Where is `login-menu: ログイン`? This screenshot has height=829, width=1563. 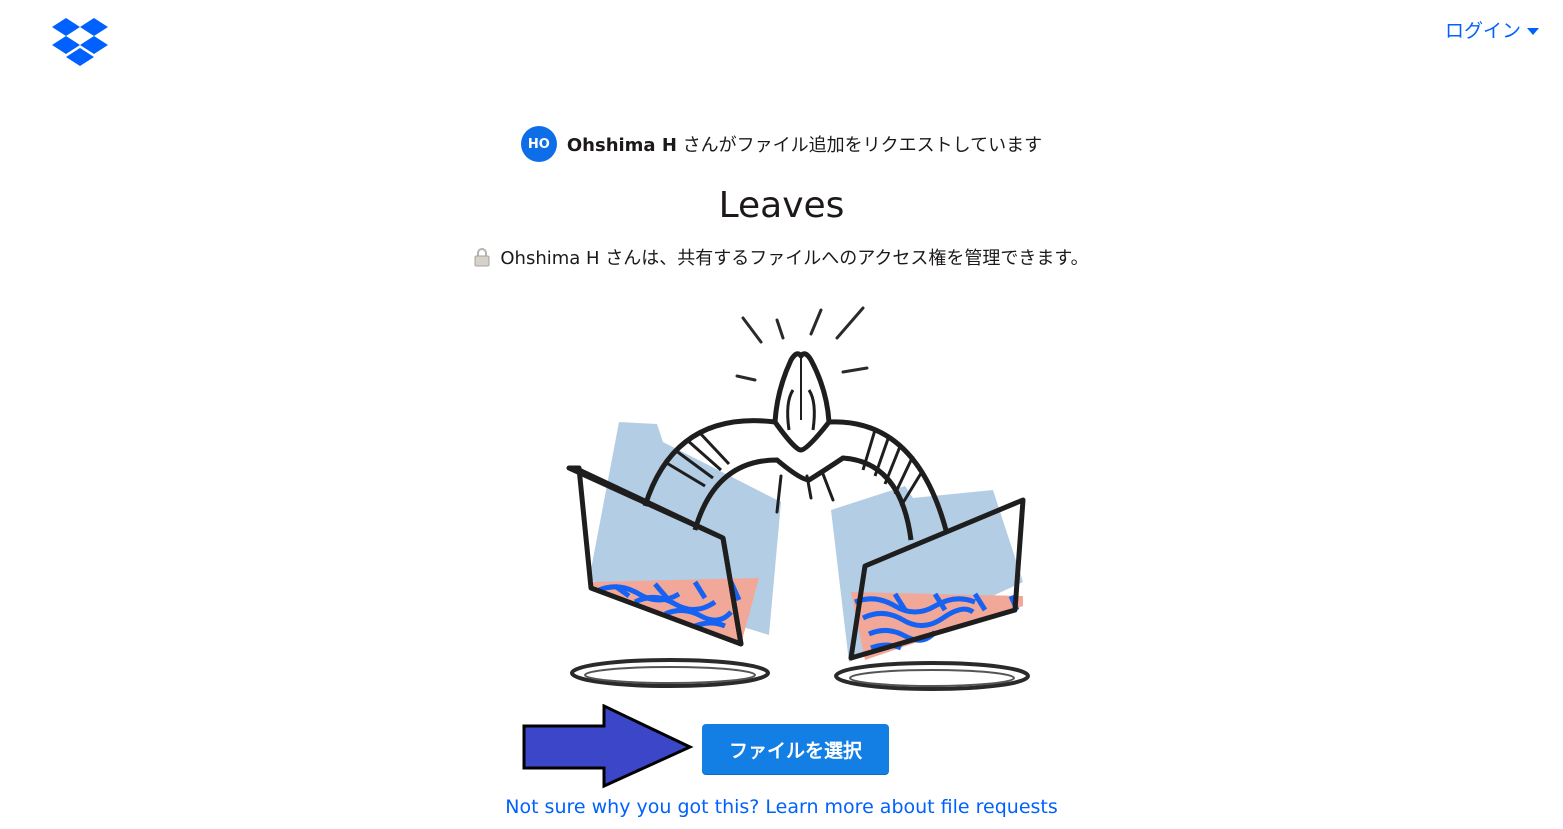
login-menu: ログイン is located at coordinates (1492, 29).